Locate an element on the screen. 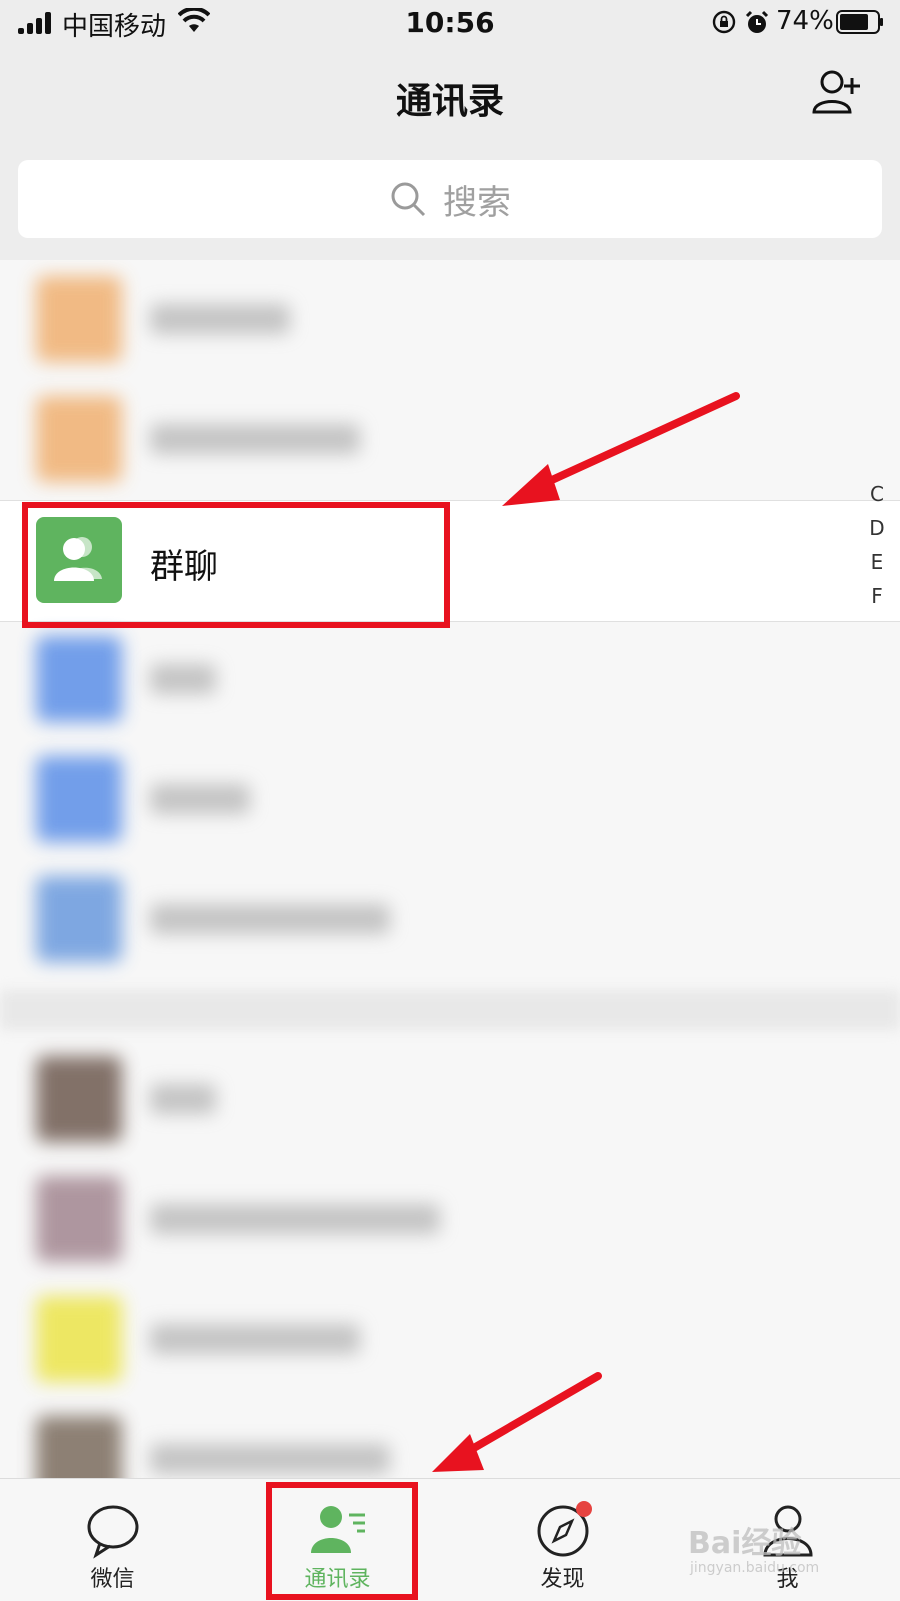  notification-badge is located at coordinates (584, 1509).